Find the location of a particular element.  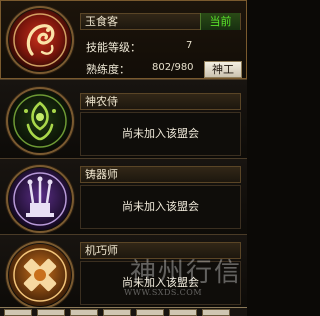

profession-name-bar: 神农侍 is located at coordinates (160, 101).